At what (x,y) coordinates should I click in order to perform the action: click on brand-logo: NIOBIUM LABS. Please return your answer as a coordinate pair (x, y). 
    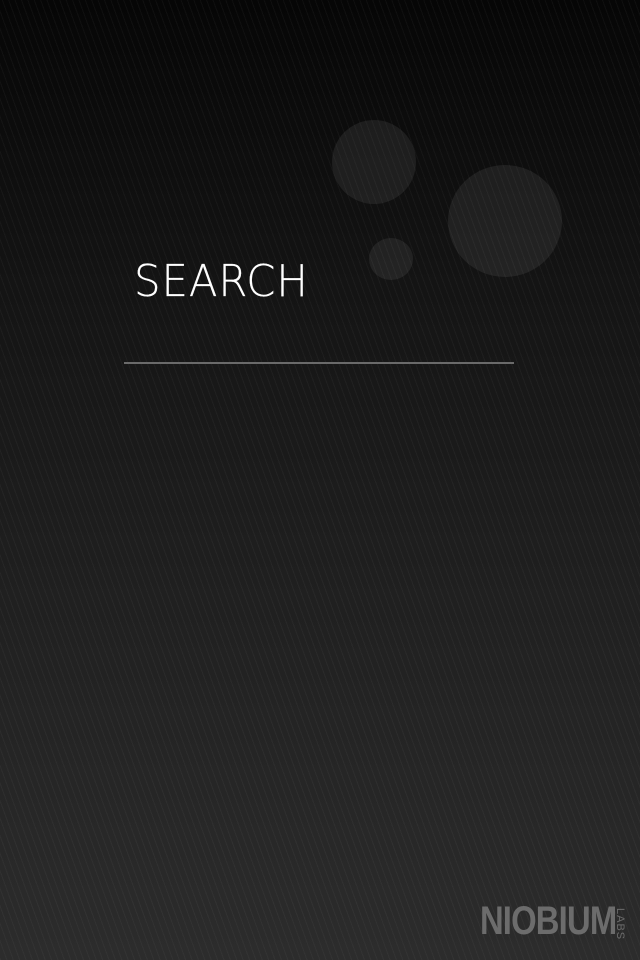
    Looking at the image, I should click on (538, 921).